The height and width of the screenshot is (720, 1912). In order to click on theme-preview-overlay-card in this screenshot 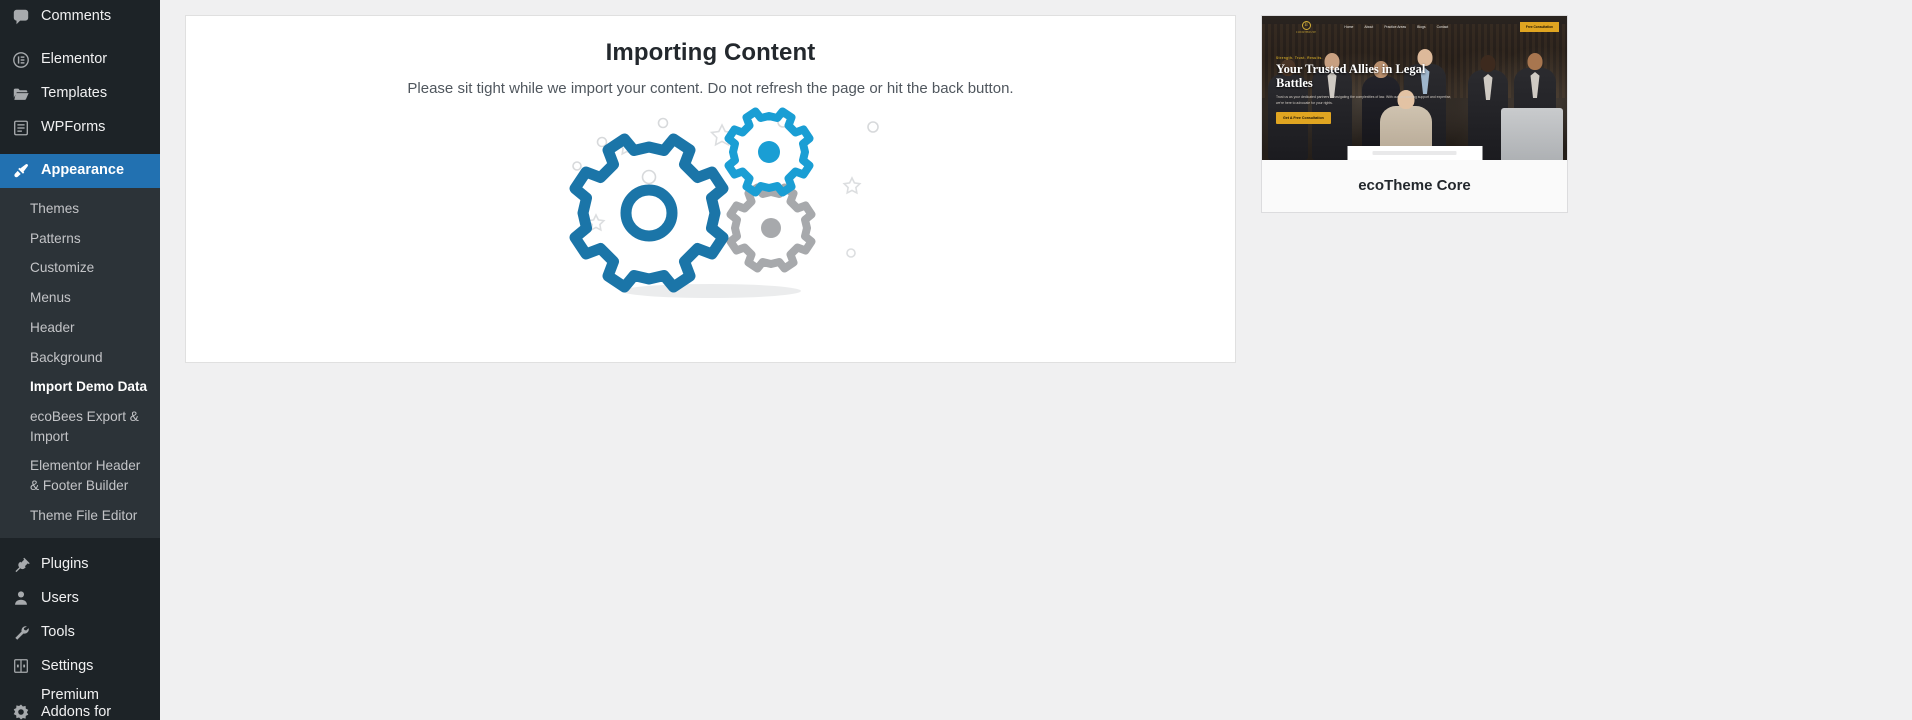, I will do `click(1414, 153)`.